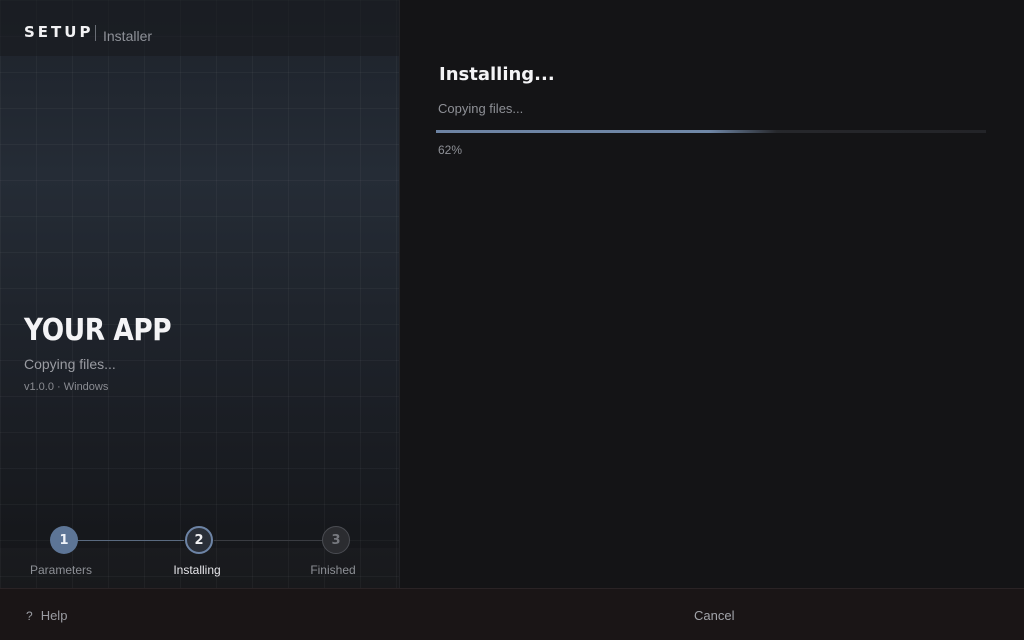  What do you see at coordinates (714, 615) in the screenshot?
I see `cancel-button: Cancel` at bounding box center [714, 615].